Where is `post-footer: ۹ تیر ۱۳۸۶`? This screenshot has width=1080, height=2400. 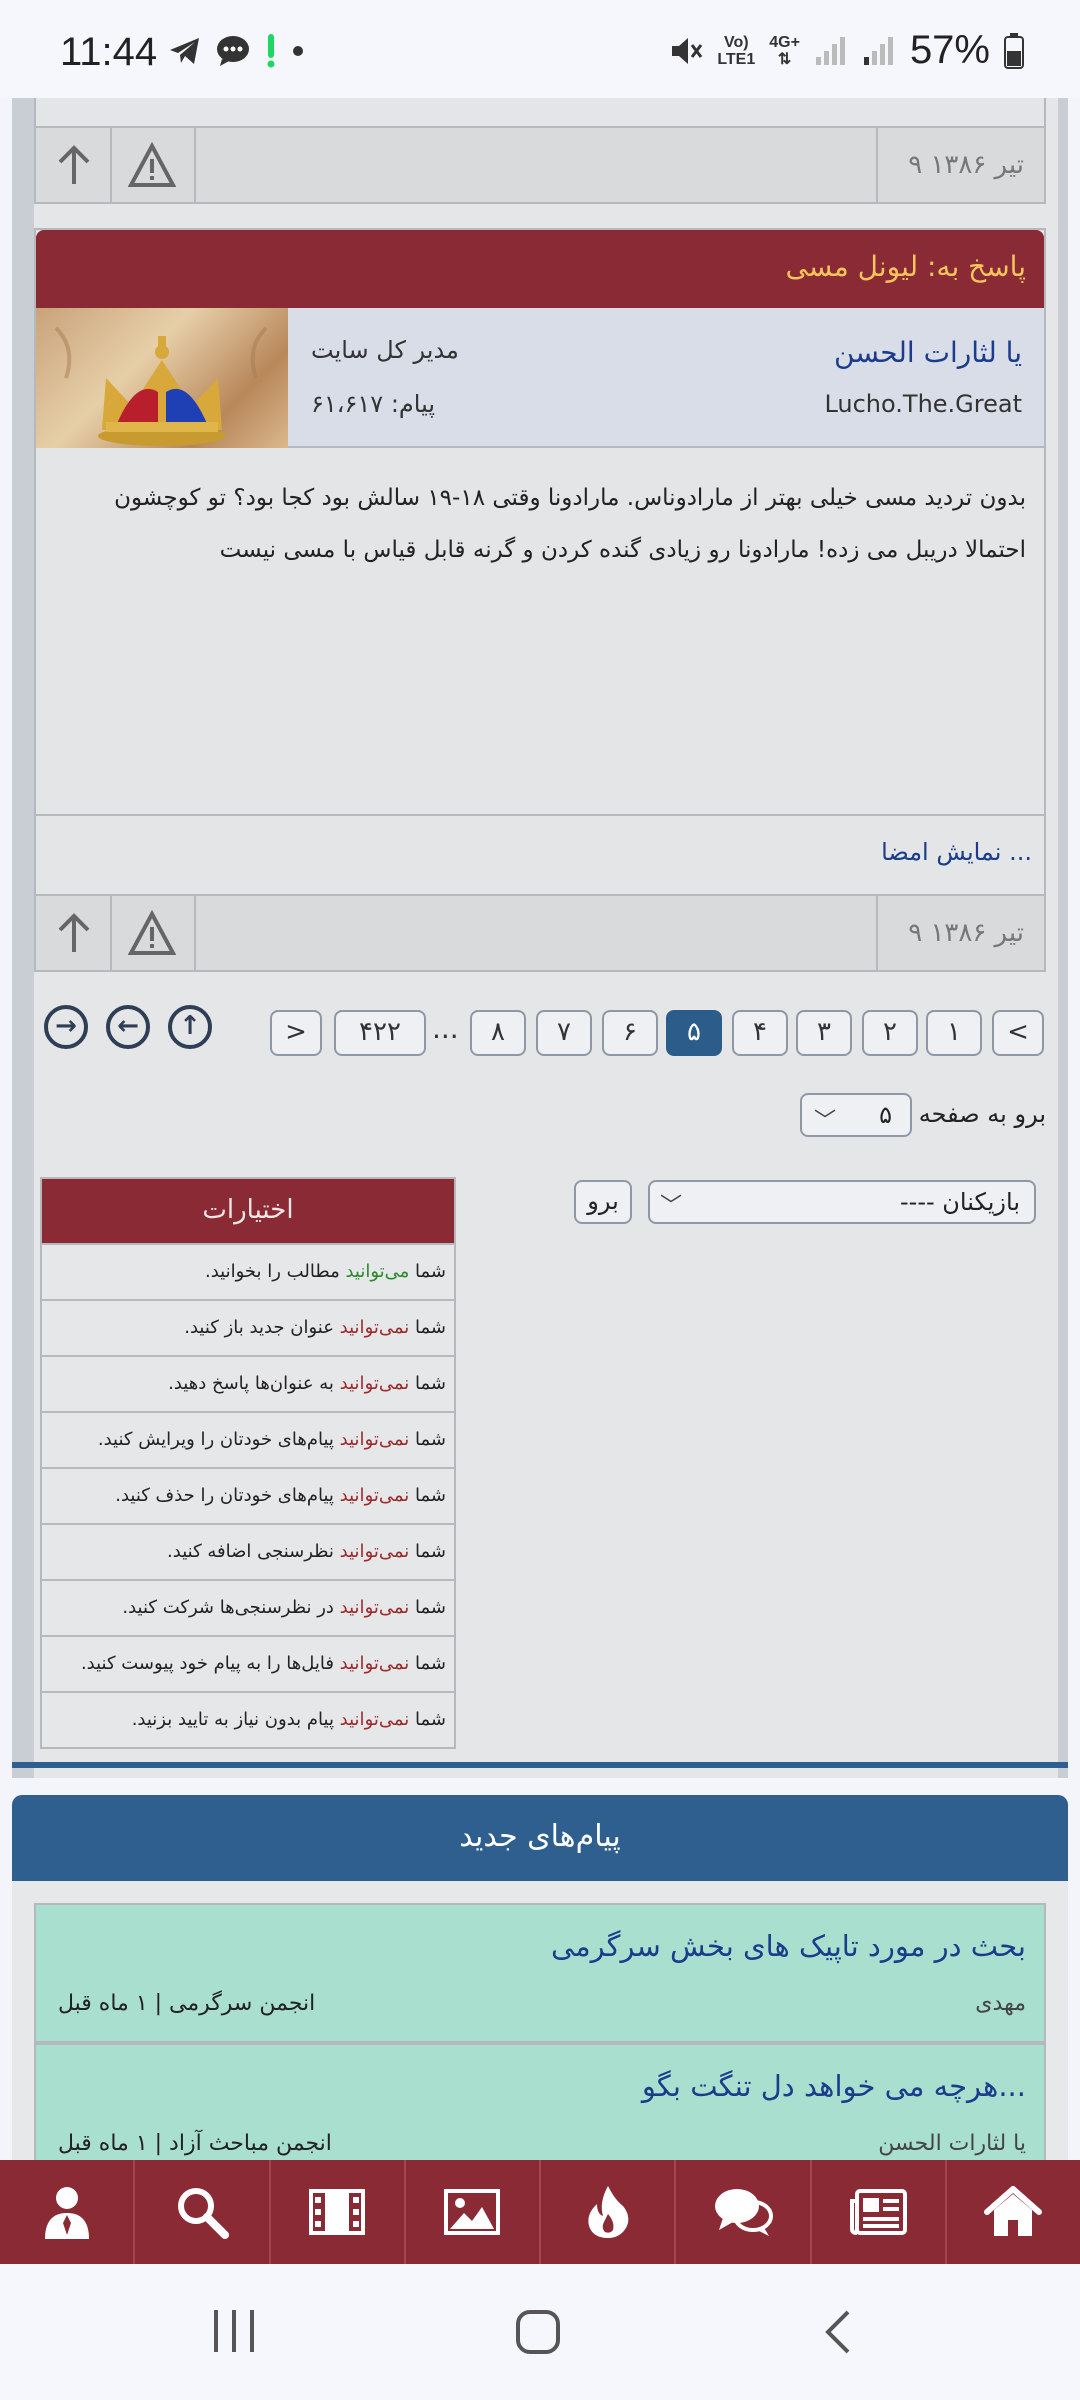 post-footer: ۹ تیر ۱۳۸۶ is located at coordinates (540, 933).